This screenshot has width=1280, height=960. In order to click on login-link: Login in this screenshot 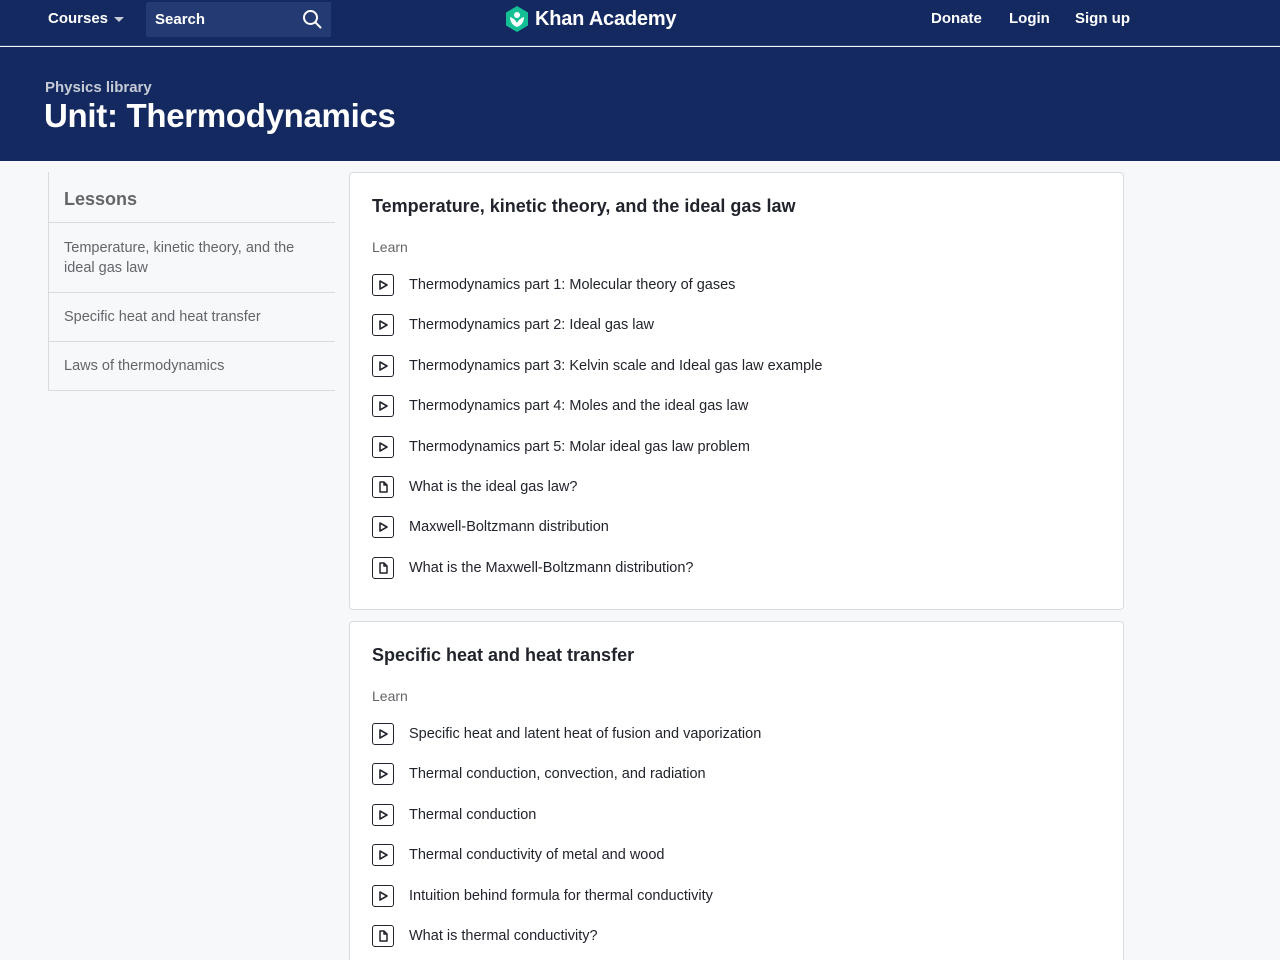, I will do `click(1029, 18)`.